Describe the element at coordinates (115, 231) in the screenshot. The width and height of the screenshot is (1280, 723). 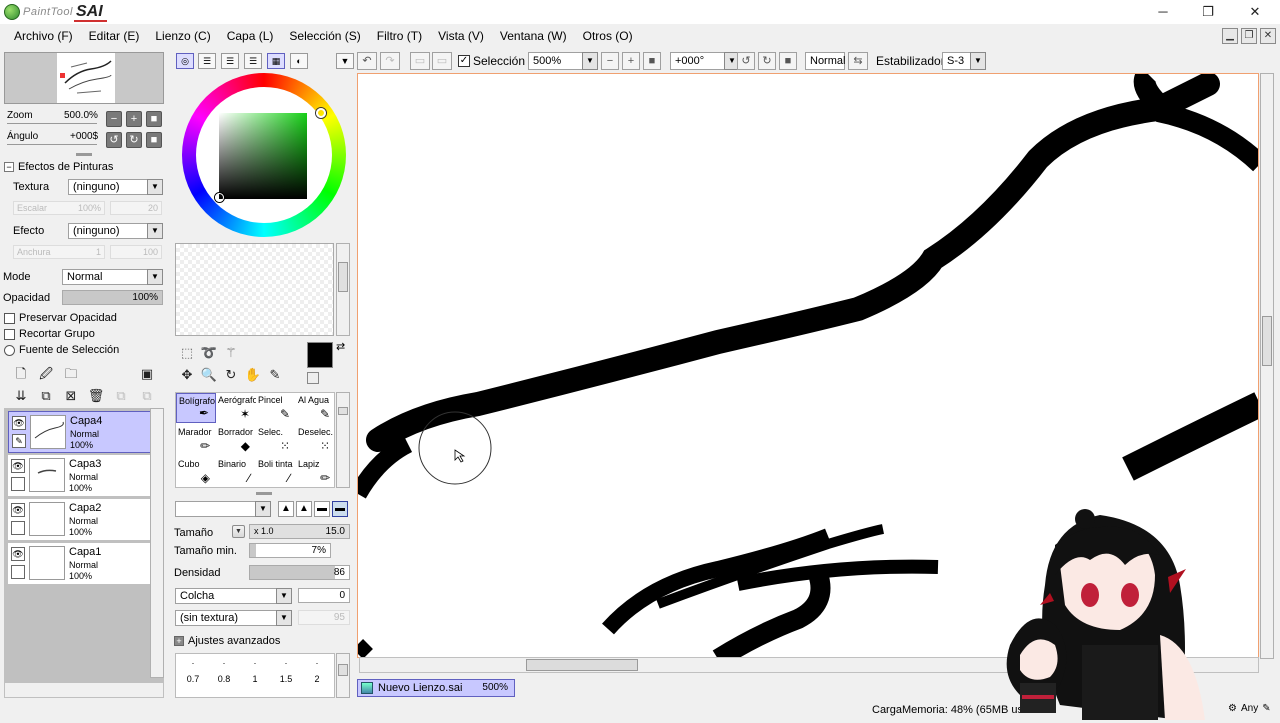
I see `effect-select: (ninguno) ▼` at that location.